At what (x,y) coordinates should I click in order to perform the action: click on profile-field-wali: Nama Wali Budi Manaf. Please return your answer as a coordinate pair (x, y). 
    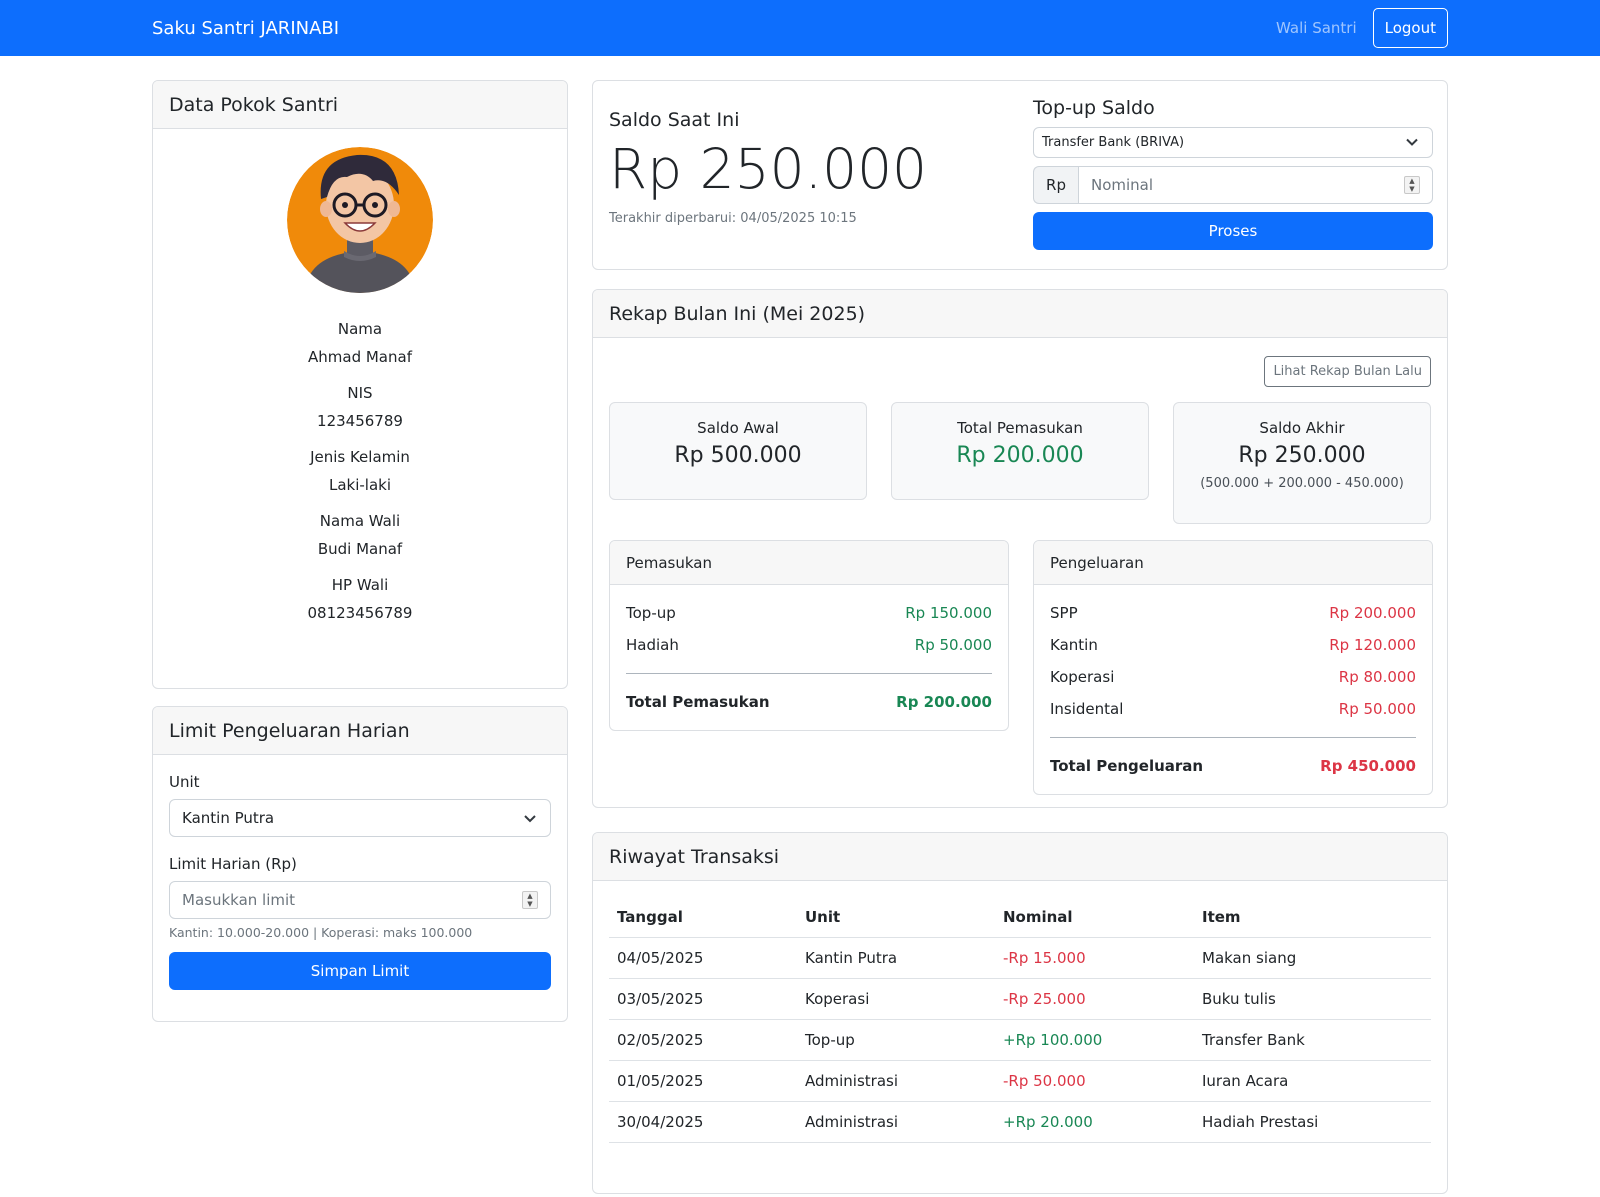
    Looking at the image, I should click on (360, 537).